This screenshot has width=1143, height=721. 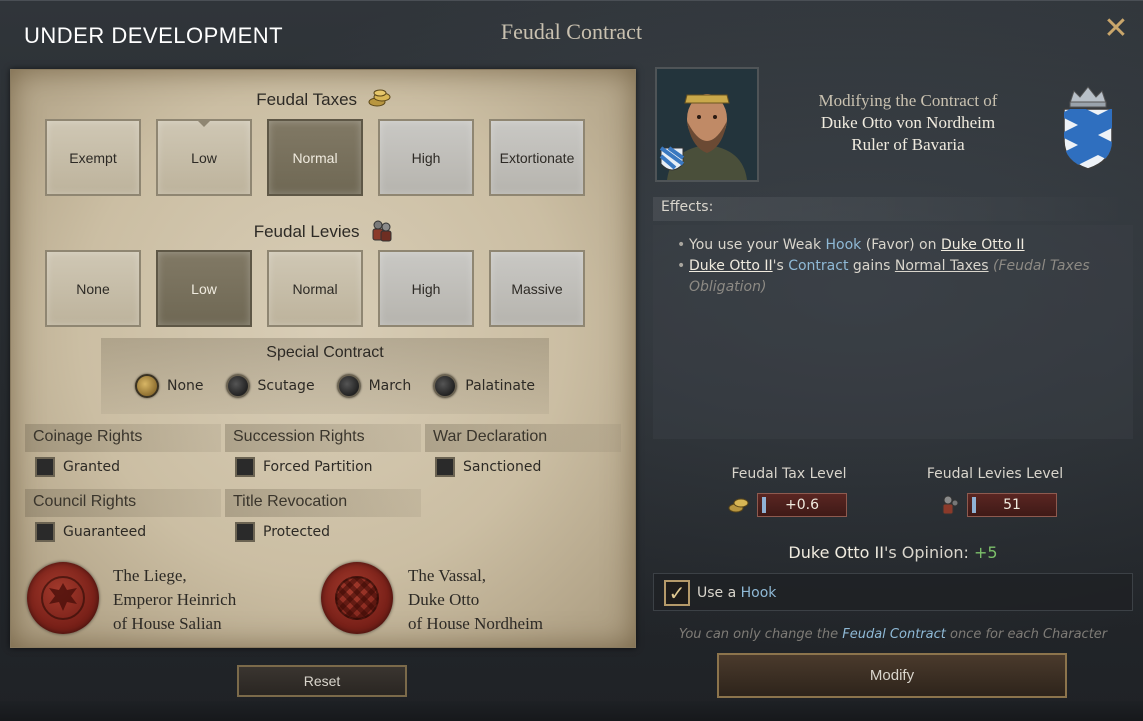 I want to click on title-bar: UNDER DEVELOPMENT Feudal Contract ✕, so click(x=571, y=32).